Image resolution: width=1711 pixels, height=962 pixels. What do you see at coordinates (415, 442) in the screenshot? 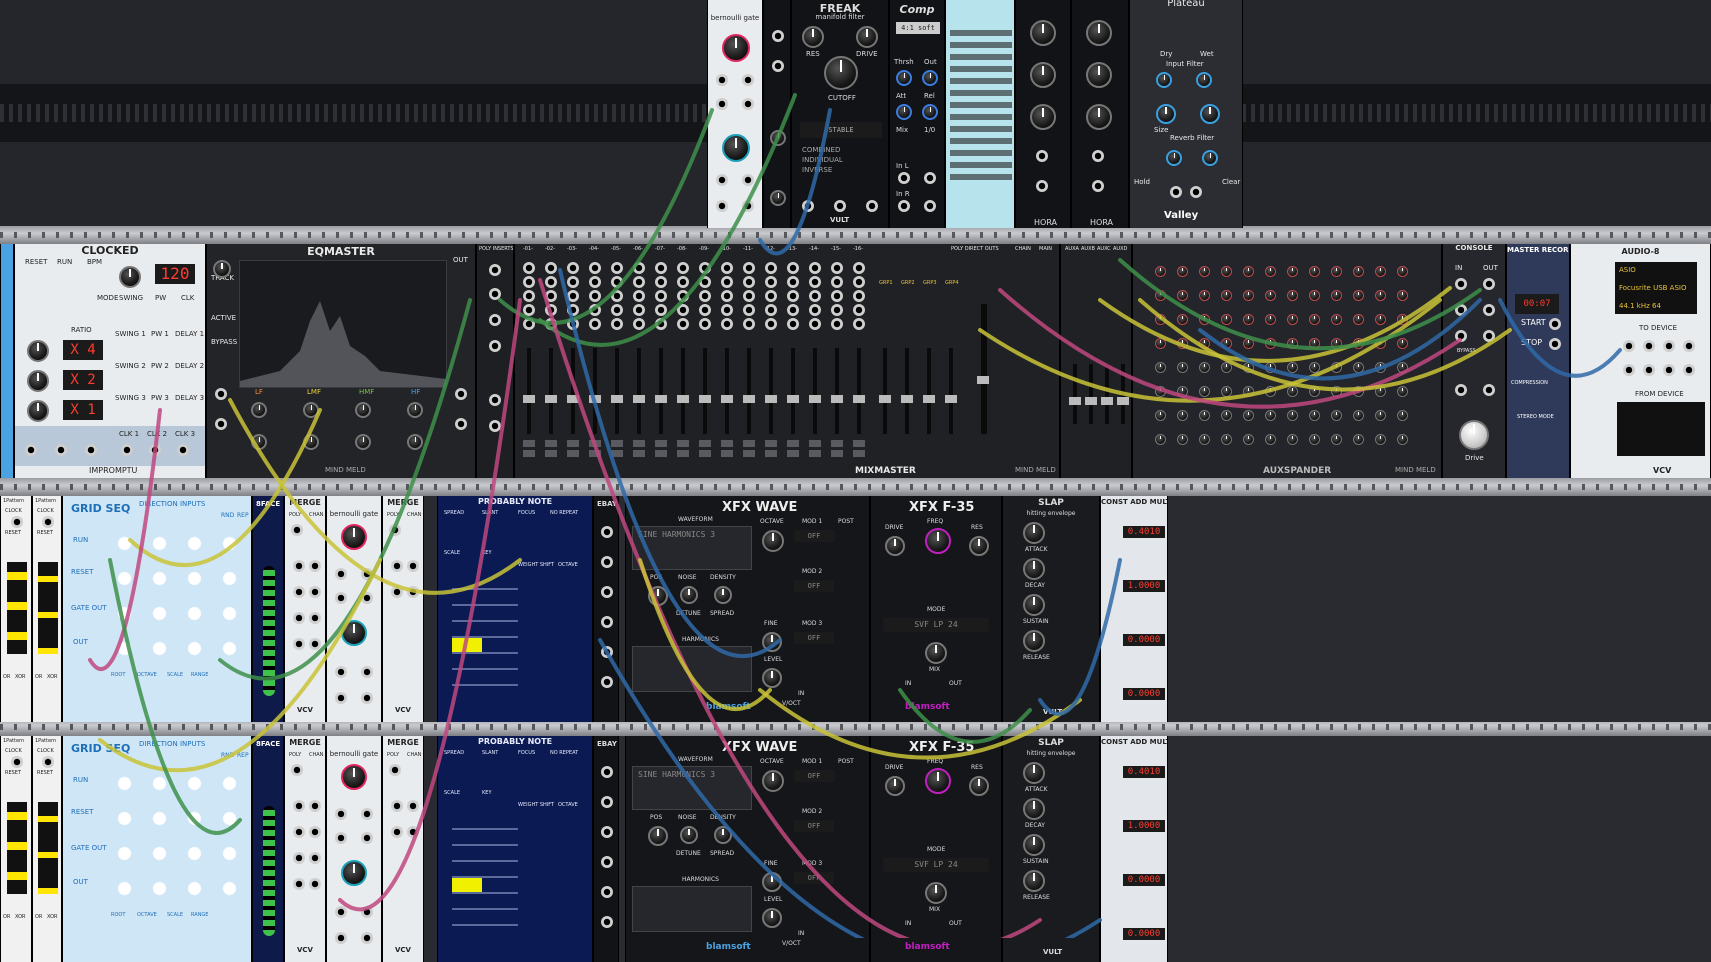
I see `gain-knob-hf` at bounding box center [415, 442].